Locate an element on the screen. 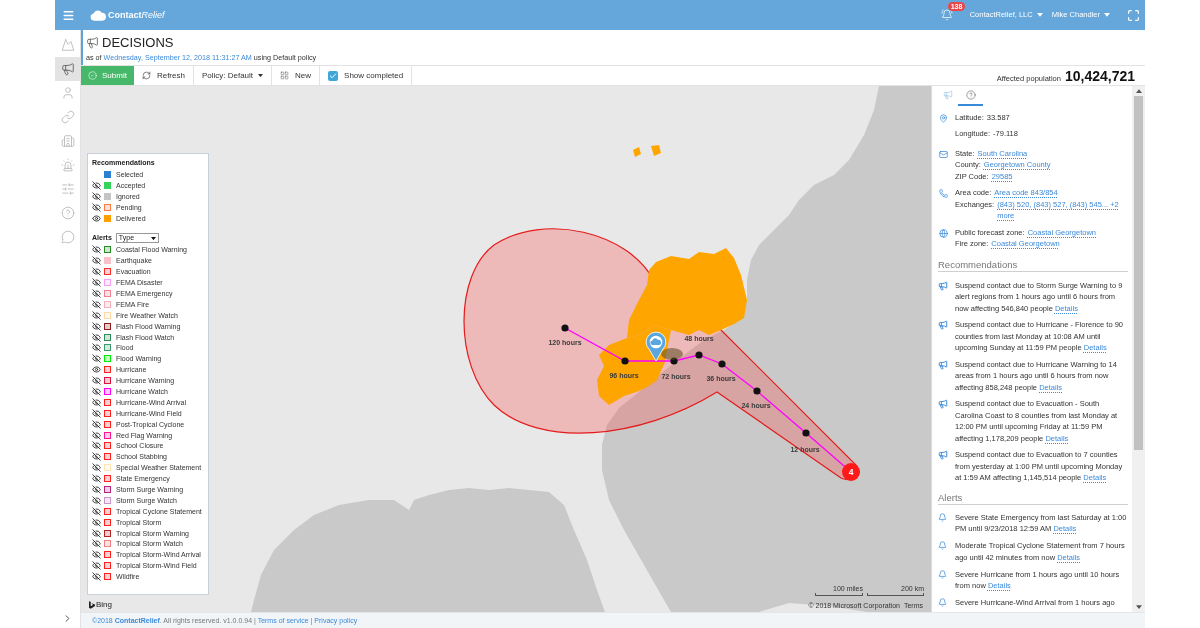 This screenshot has height=628, width=1200. scrollbar-thumb is located at coordinates (1138, 273).